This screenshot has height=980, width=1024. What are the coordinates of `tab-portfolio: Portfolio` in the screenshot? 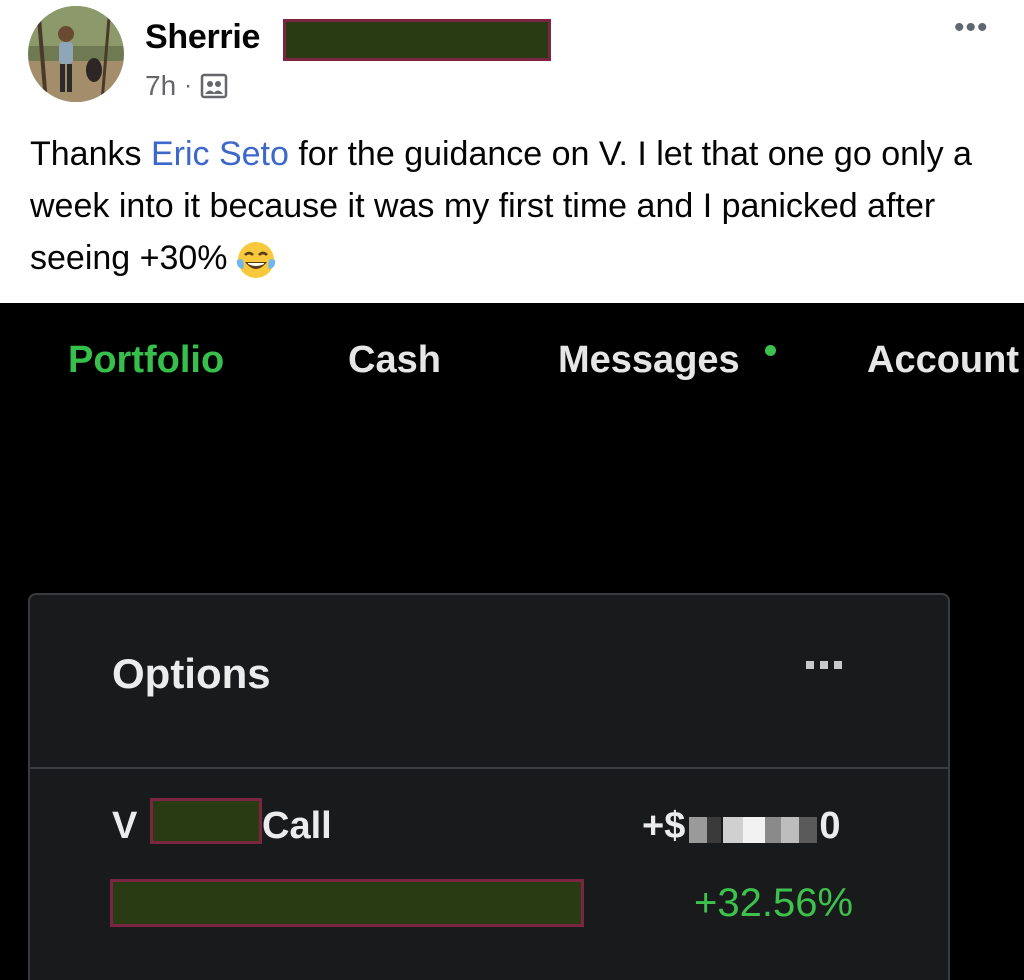 It's located at (146, 360).